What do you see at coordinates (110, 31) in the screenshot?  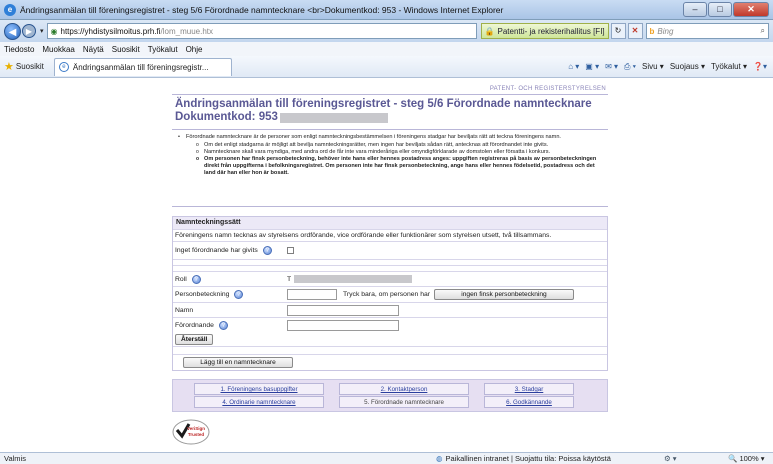 I see `url-host: https://yhdistysilmoitus.prh.fi` at bounding box center [110, 31].